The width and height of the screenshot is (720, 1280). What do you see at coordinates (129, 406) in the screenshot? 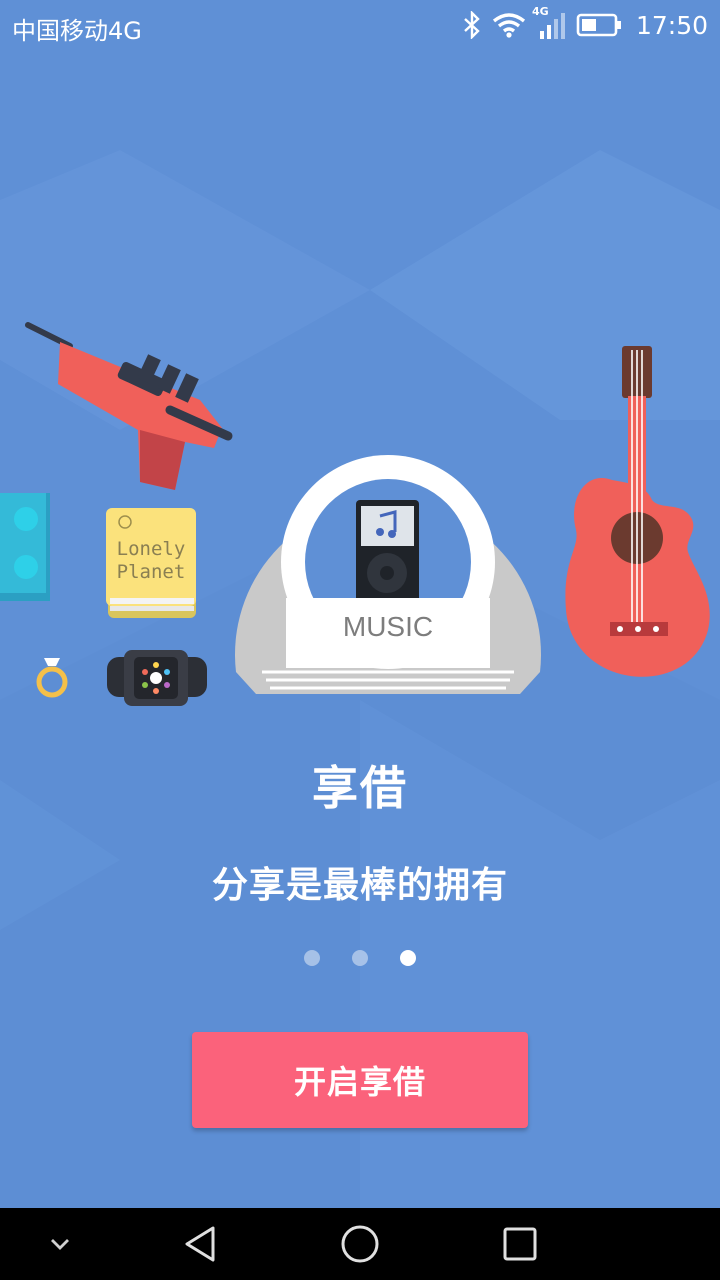
I see `drill-illustration` at bounding box center [129, 406].